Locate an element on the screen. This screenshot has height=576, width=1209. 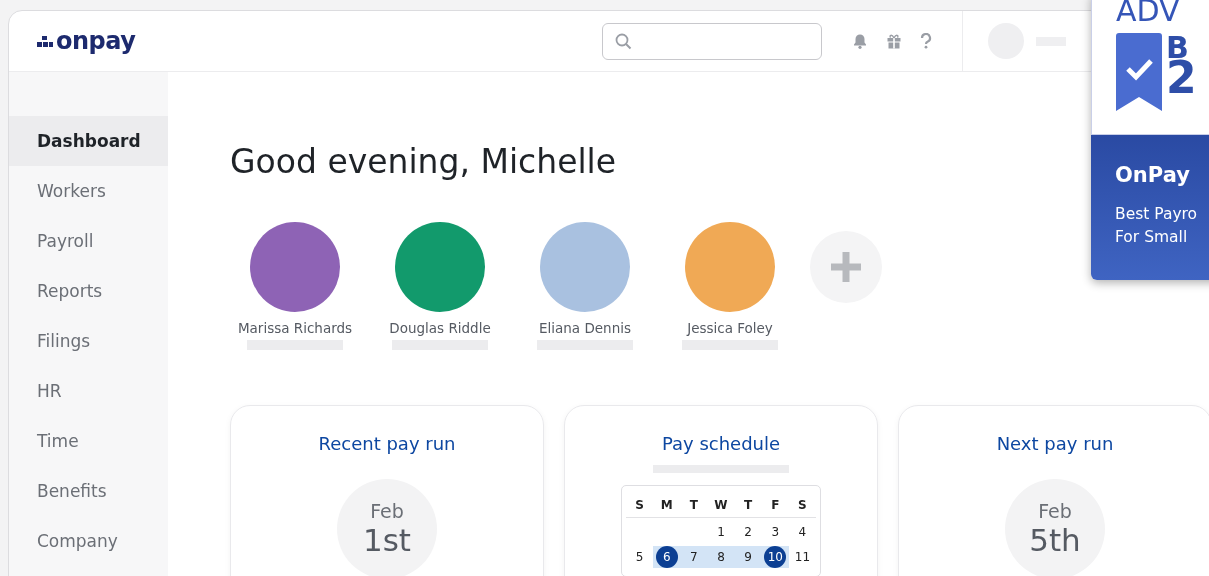
sidebar-item: HR is located at coordinates (88, 391).